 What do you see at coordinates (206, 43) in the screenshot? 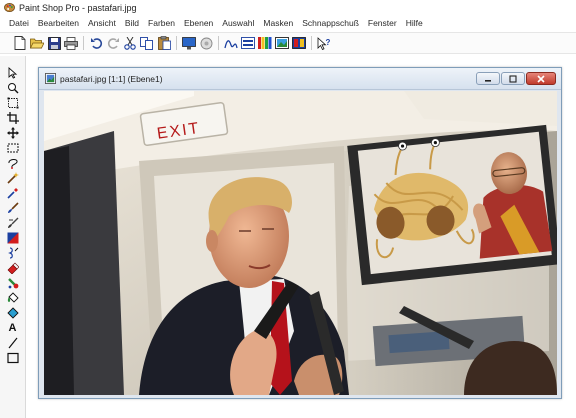
I see `browse-icon` at bounding box center [206, 43].